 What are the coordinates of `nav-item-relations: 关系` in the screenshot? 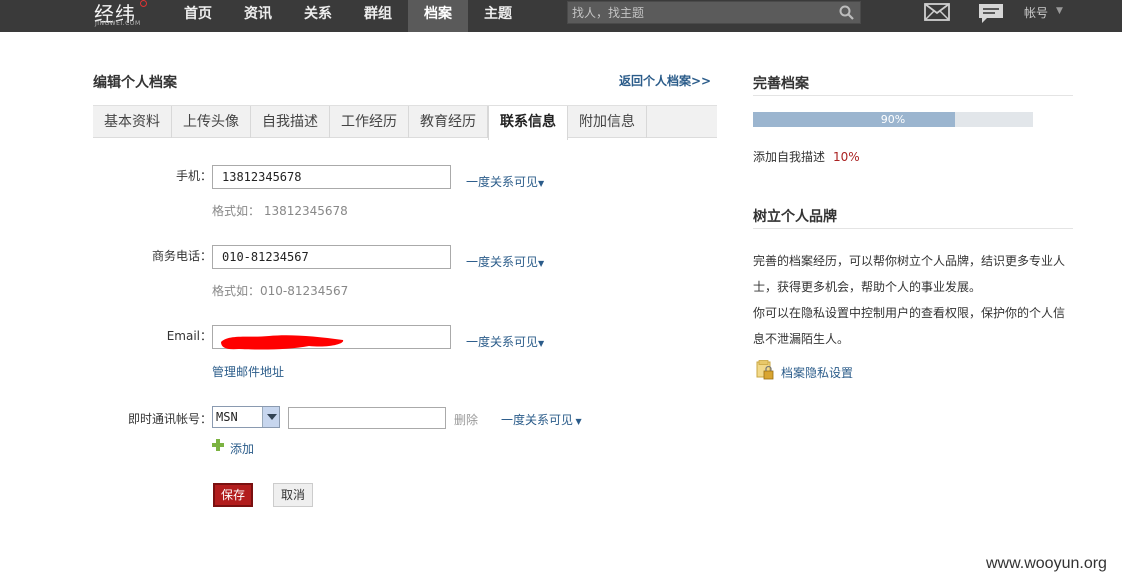 It's located at (318, 16).